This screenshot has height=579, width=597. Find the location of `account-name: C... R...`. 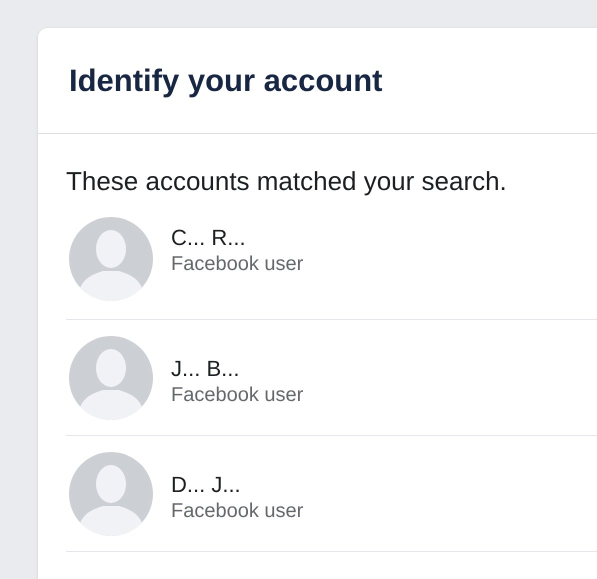

account-name: C... R... is located at coordinates (237, 238).